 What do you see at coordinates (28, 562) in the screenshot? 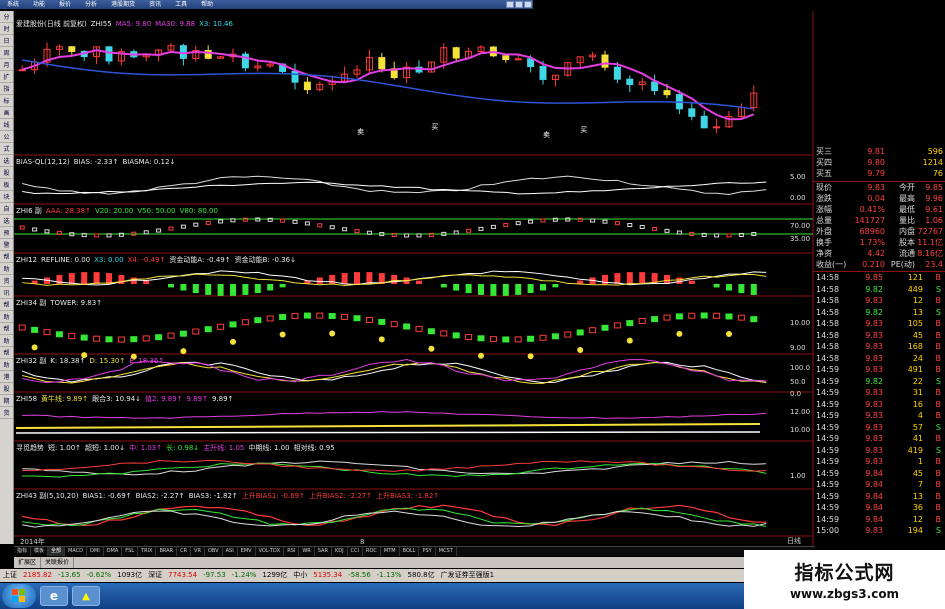
I see `sub-tab: 扩展区` at bounding box center [28, 562].